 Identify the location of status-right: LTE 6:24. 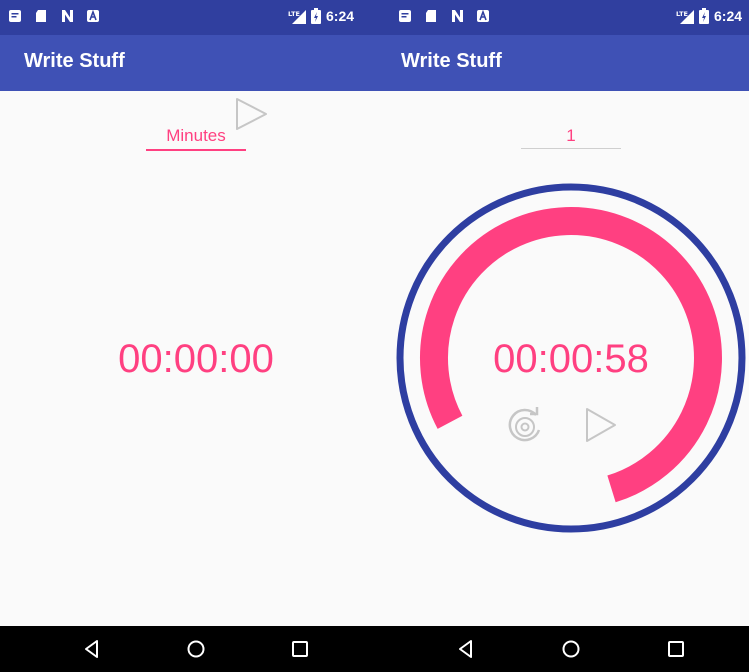
(321, 16).